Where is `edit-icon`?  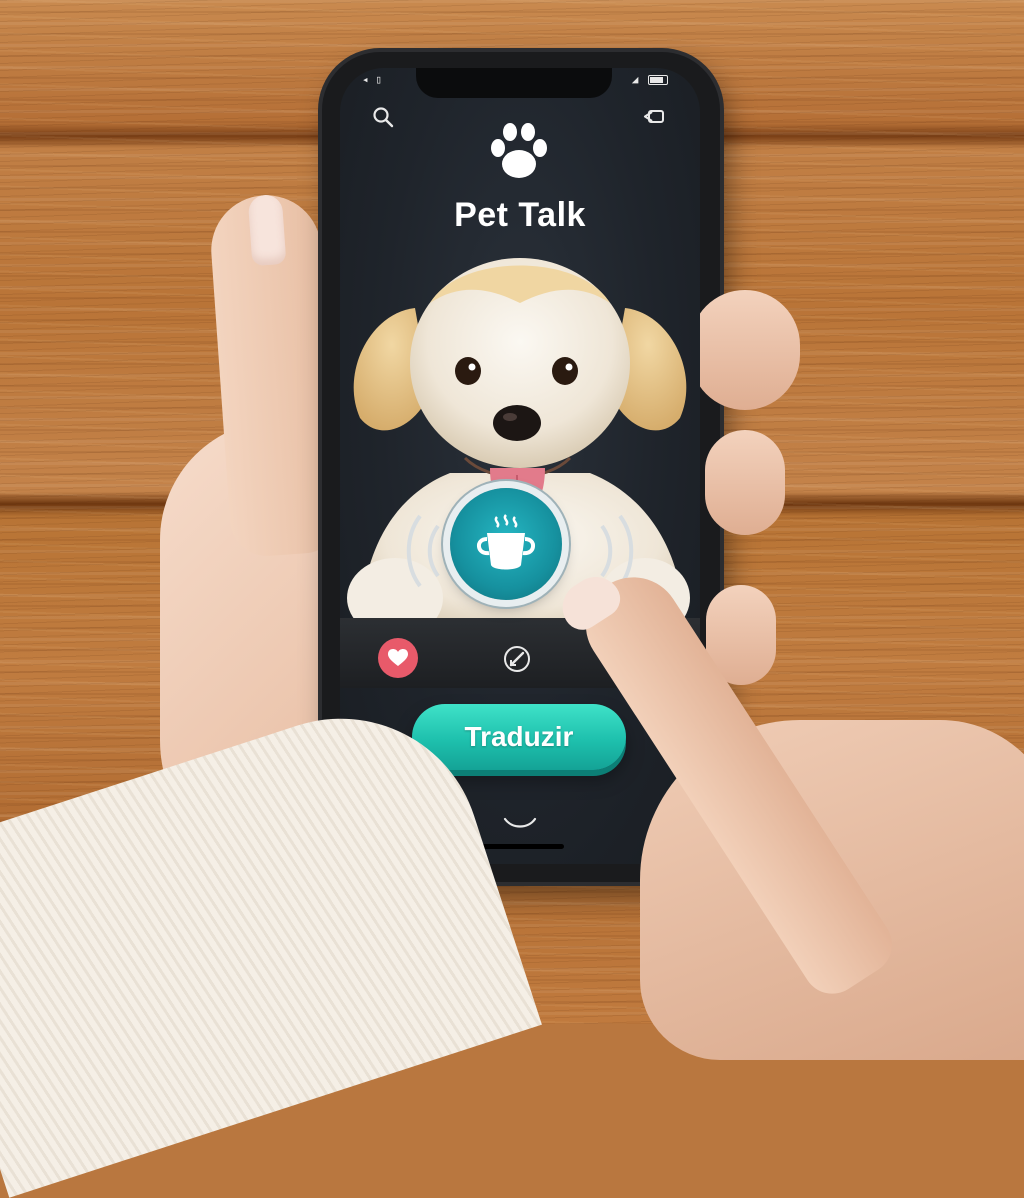
edit-icon is located at coordinates (517, 659).